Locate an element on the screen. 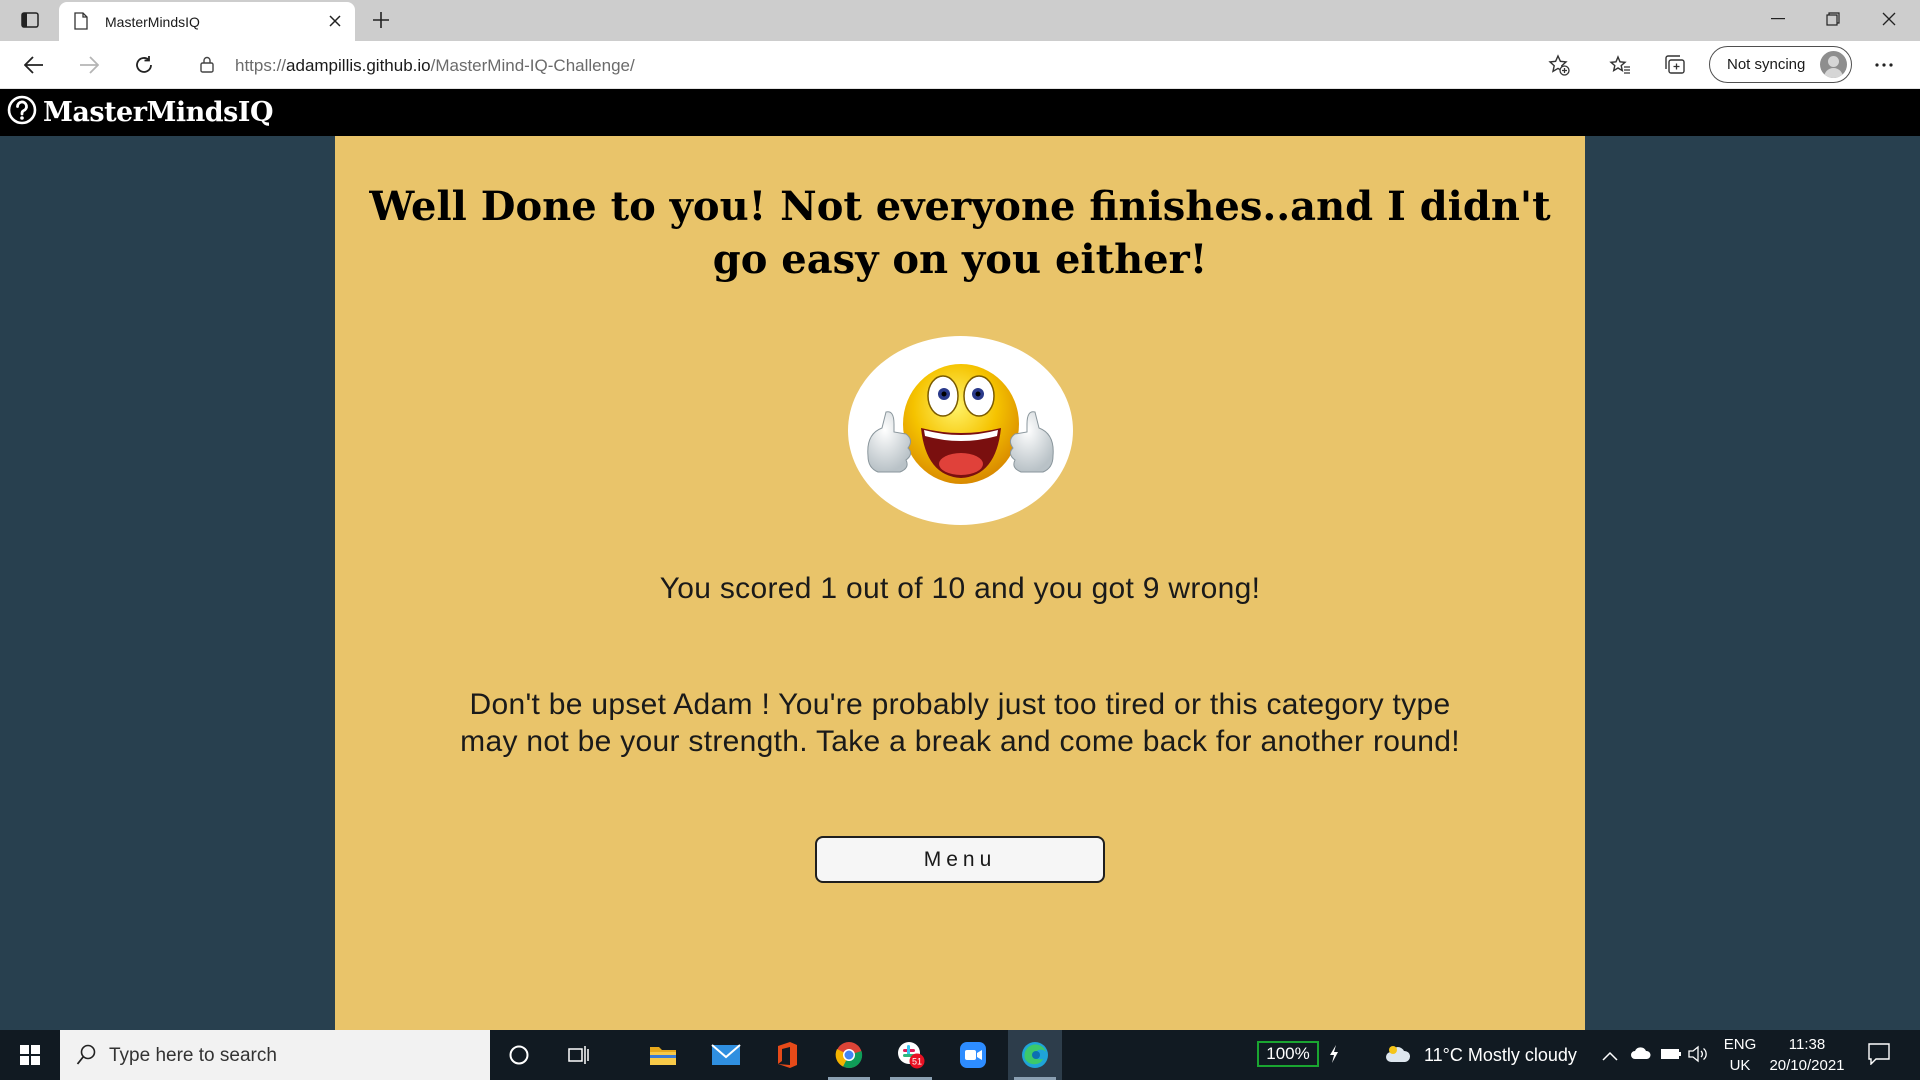 This screenshot has width=1920, height=1080. taskbar-search-input: Type here to search is located at coordinates (275, 1055).